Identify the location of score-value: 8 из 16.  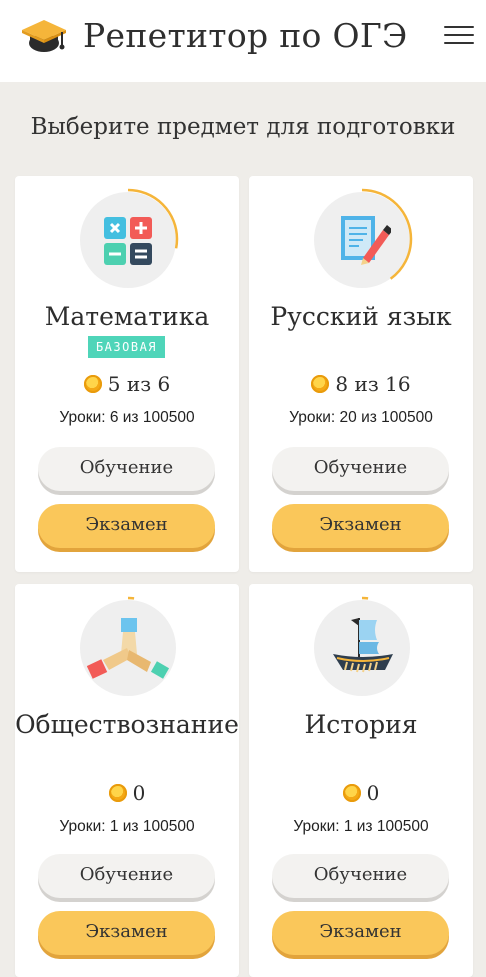
(373, 384).